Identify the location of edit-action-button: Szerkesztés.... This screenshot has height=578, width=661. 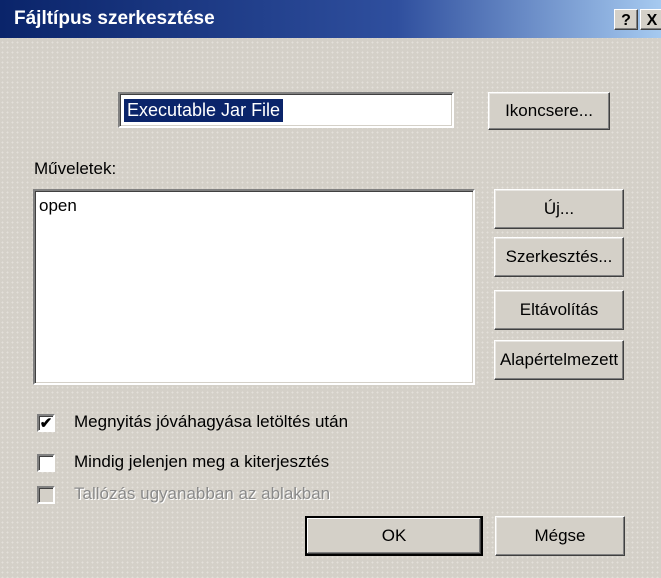
(559, 257).